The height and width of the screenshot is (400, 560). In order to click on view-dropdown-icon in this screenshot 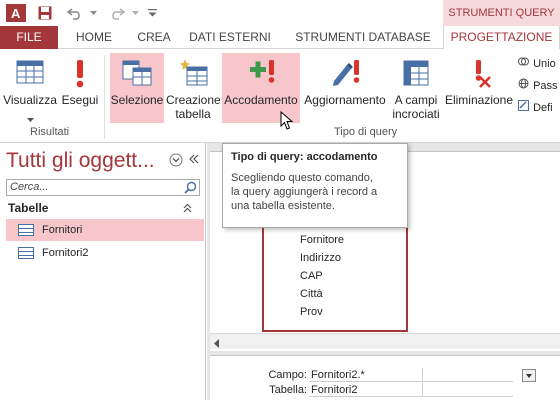, I will do `click(30, 118)`.